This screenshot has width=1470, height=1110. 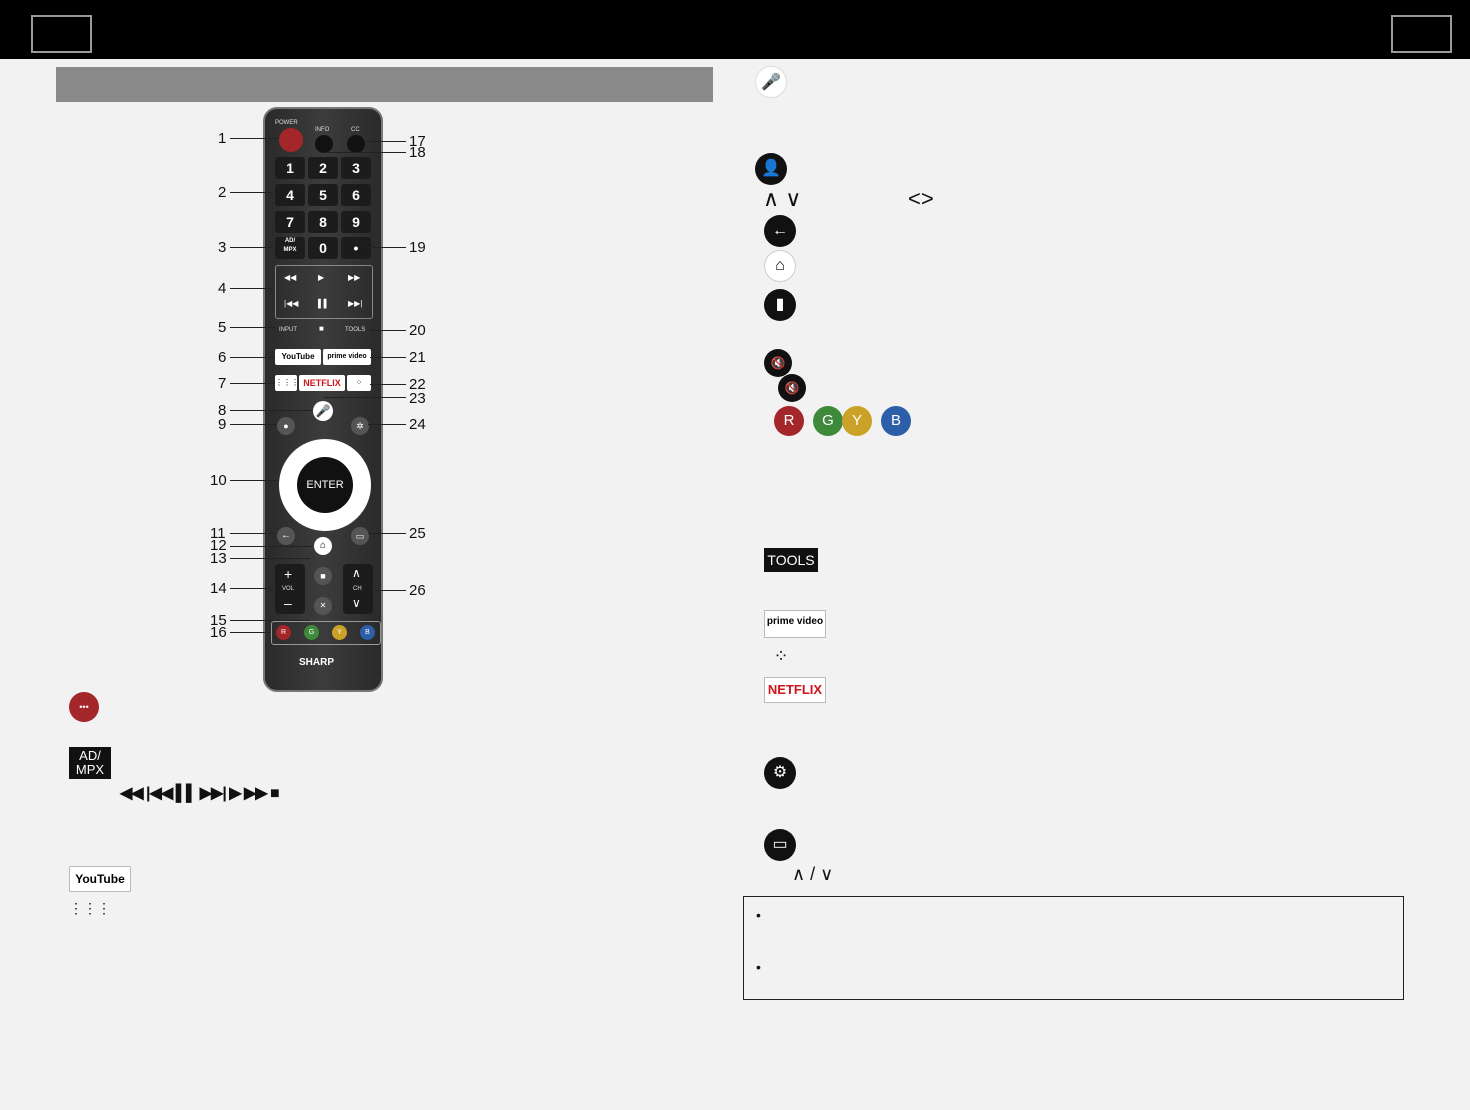 I want to click on callout-1: 1, so click(x=222, y=138).